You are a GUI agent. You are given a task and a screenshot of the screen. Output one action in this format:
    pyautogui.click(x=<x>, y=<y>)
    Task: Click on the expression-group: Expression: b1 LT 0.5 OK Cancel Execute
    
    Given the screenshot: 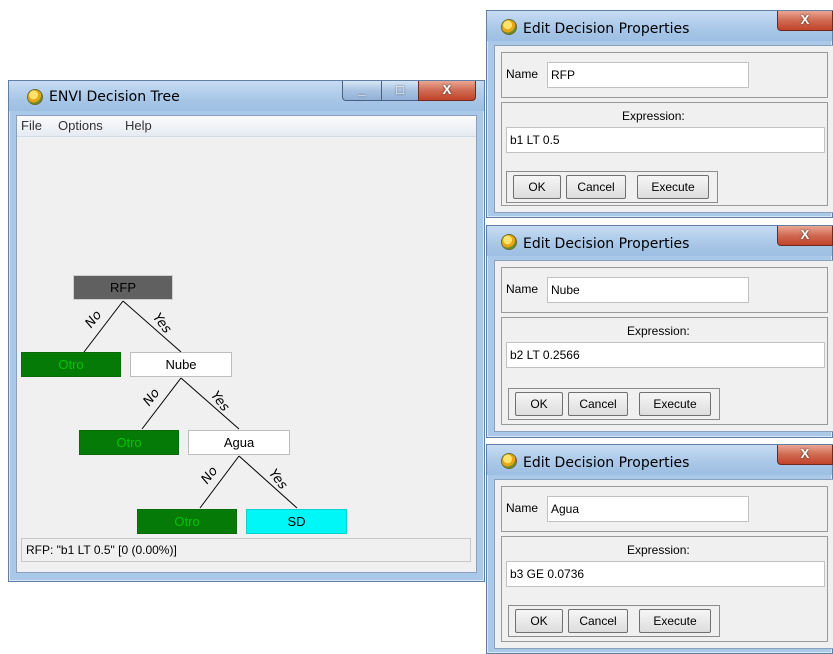 What is the action you would take?
    pyautogui.click(x=664, y=154)
    